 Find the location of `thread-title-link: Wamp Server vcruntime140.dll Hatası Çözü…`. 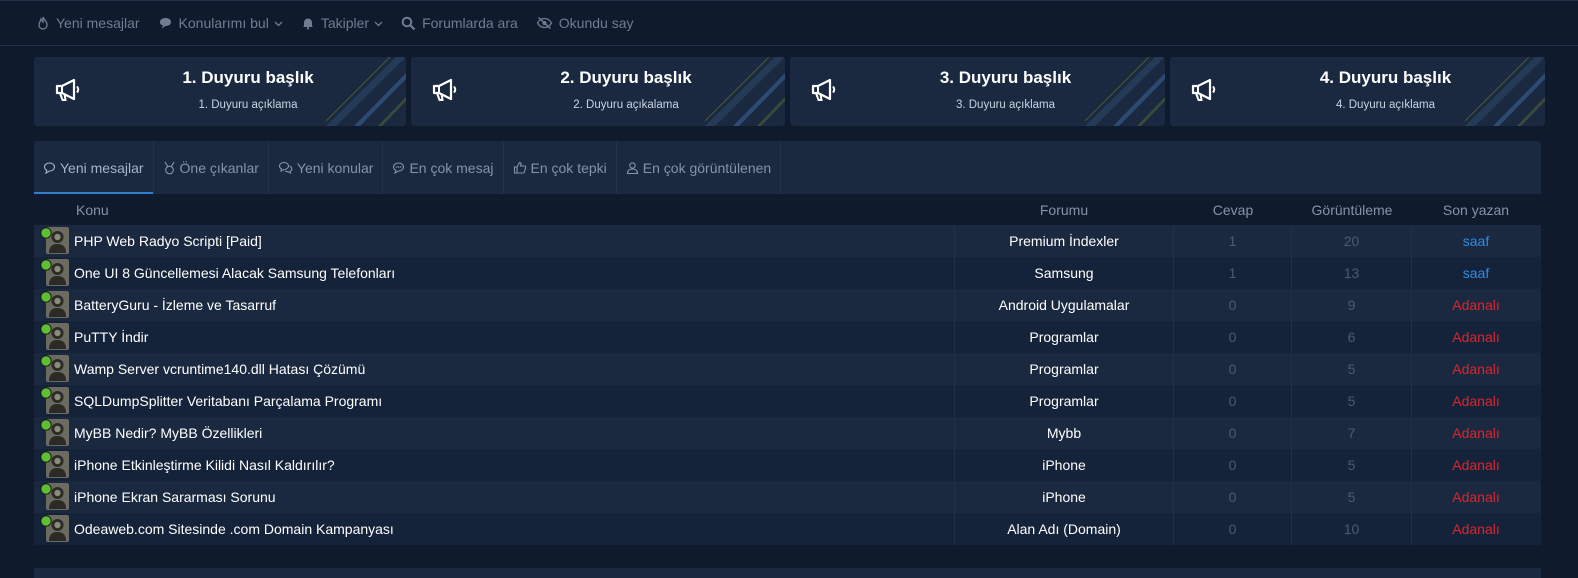

thread-title-link: Wamp Server vcruntime140.dll Hatası Çözü… is located at coordinates (219, 369).